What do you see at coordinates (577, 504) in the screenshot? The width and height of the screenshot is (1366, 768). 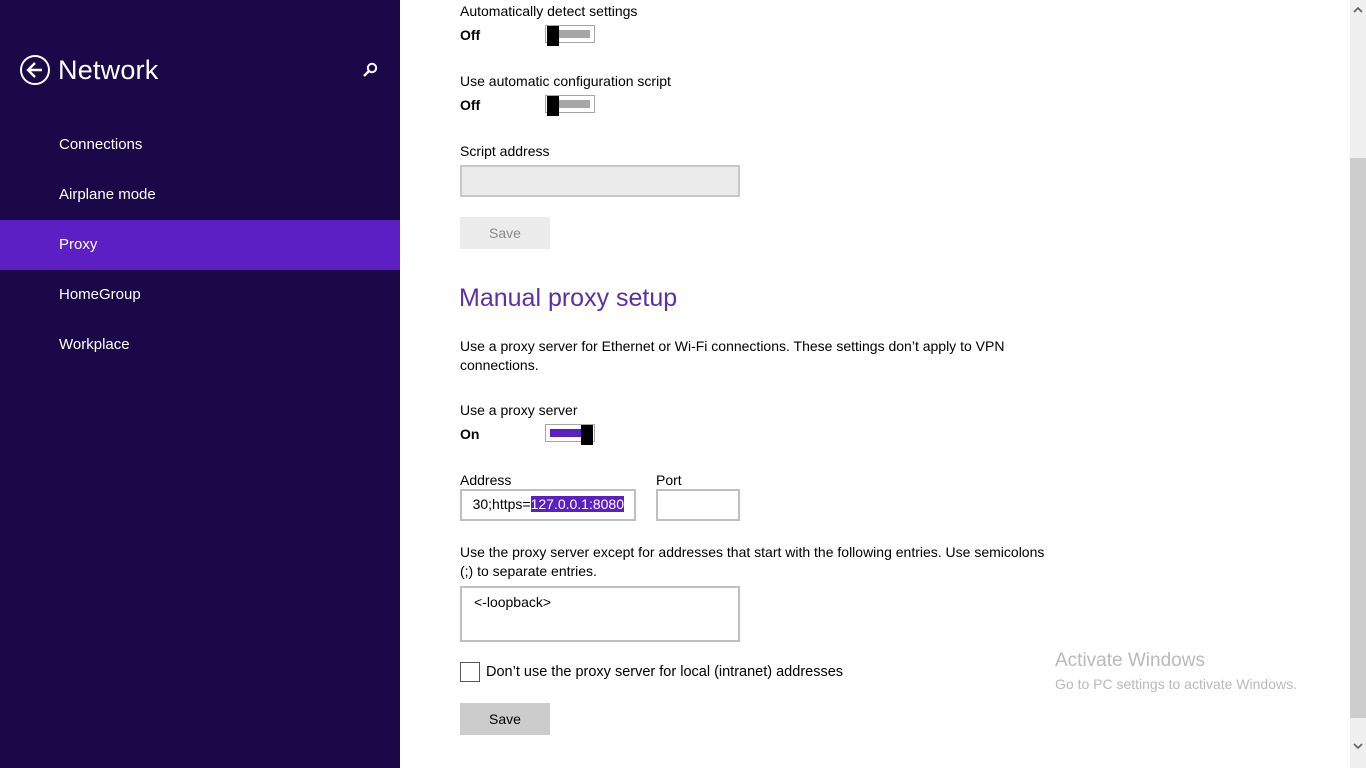 I see `address-selected-text: 127.0.0.1:8080` at bounding box center [577, 504].